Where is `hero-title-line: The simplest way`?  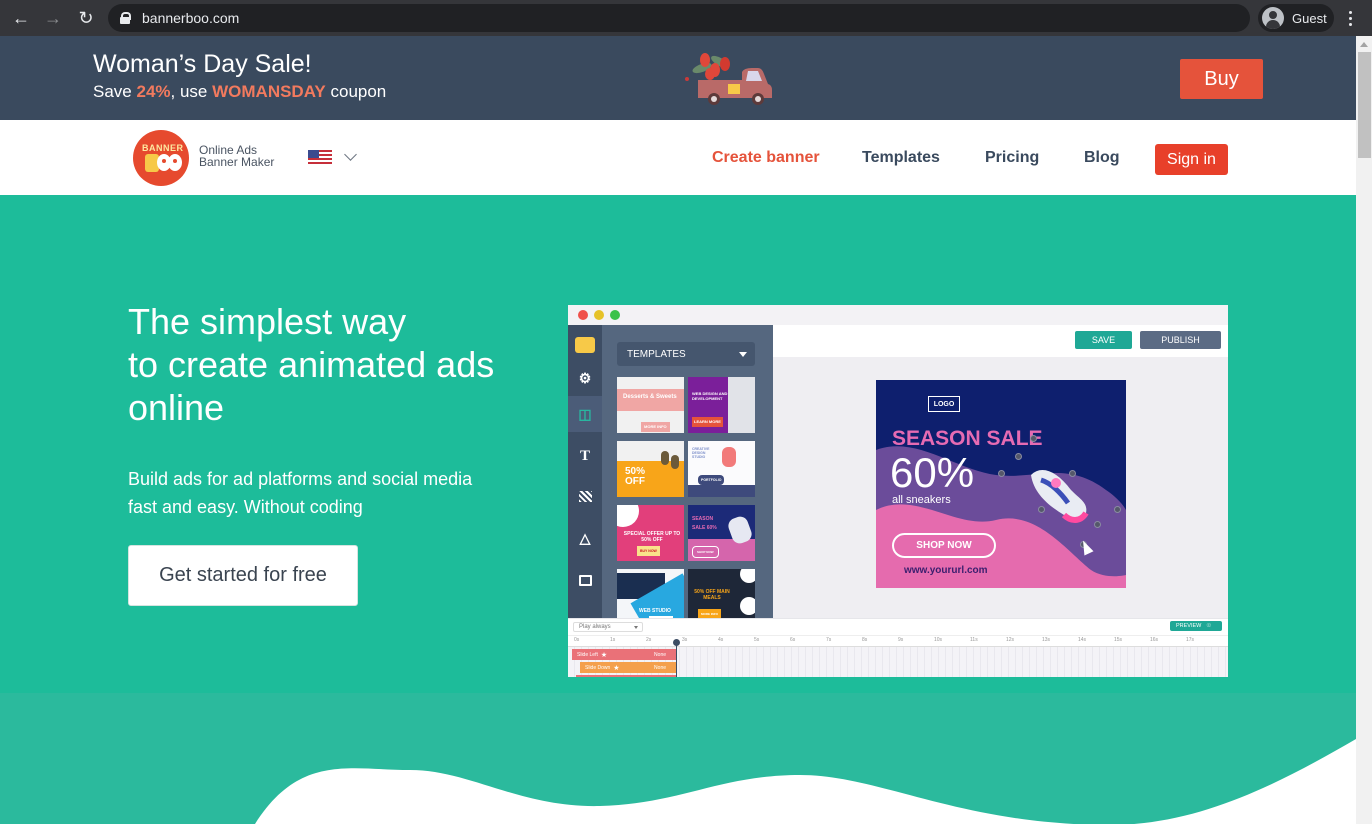 hero-title-line: The simplest way is located at coordinates (267, 321).